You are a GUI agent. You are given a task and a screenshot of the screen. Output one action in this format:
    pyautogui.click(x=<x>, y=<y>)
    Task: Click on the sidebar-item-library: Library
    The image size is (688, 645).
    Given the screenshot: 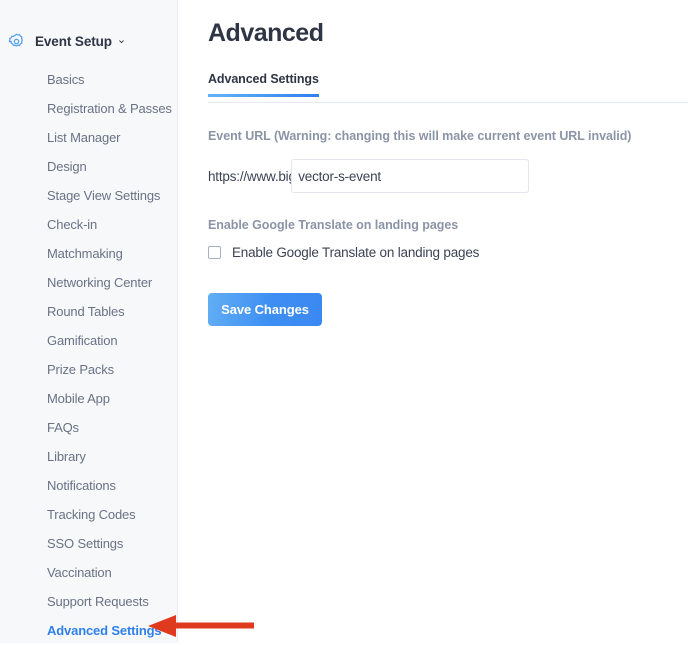 What is the action you would take?
    pyautogui.click(x=88, y=456)
    